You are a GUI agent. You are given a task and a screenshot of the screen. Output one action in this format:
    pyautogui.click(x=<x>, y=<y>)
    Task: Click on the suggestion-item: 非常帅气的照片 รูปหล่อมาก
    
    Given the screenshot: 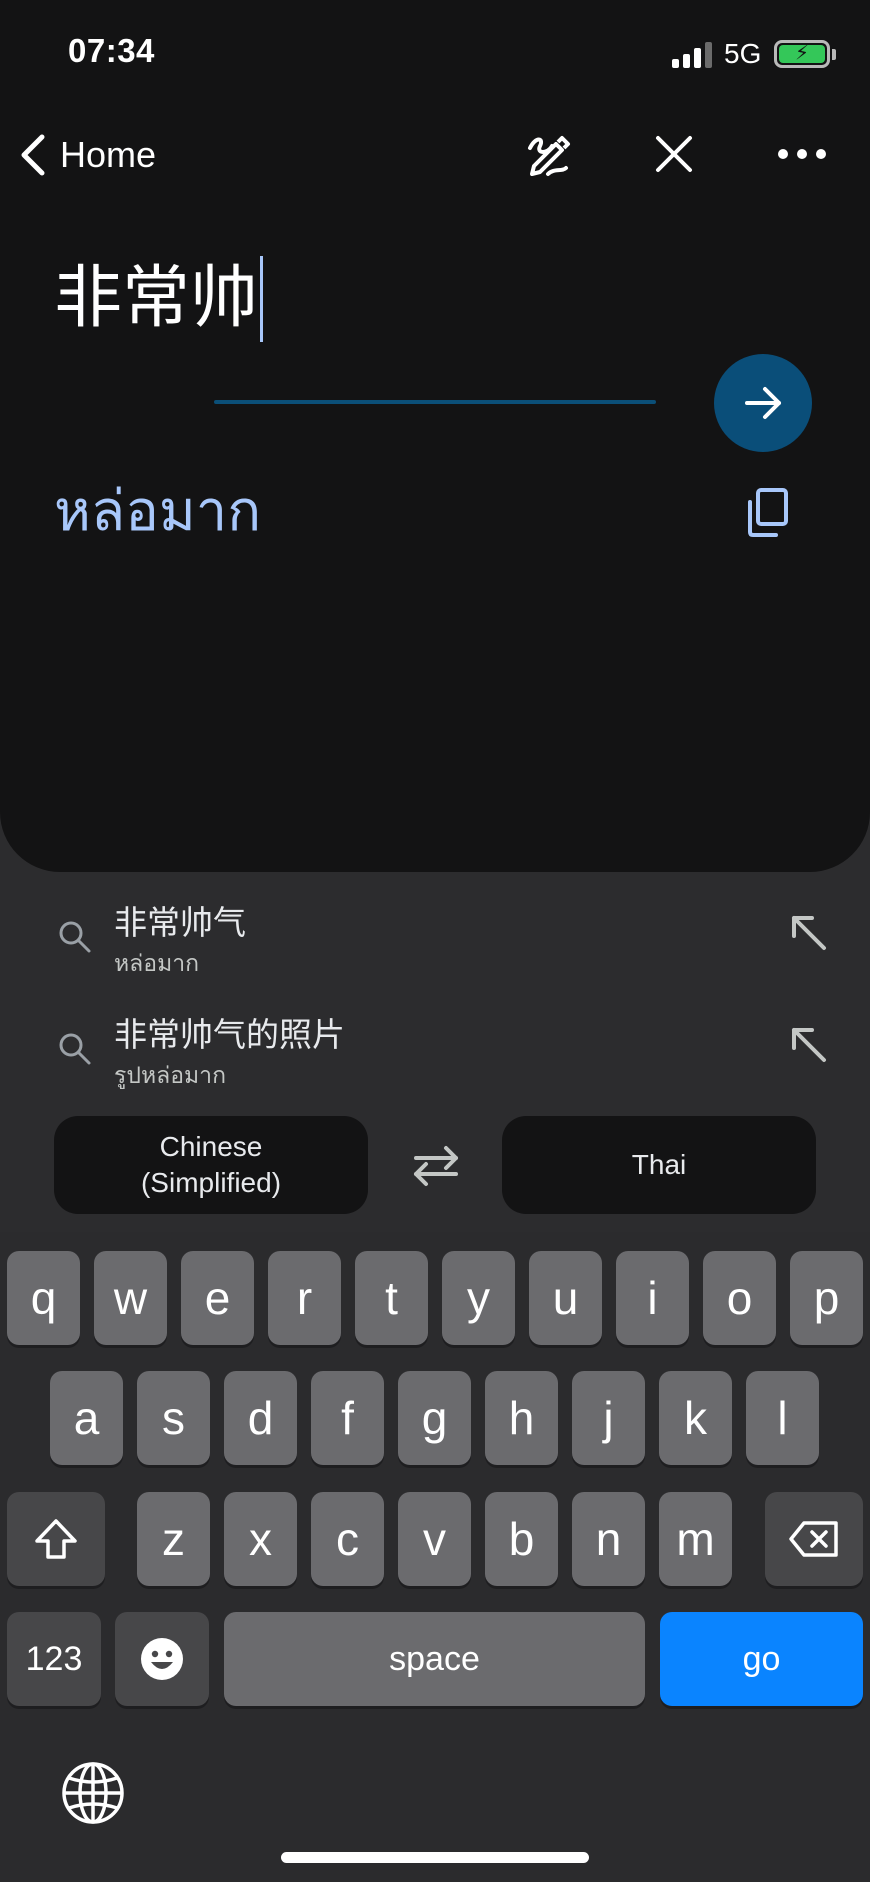 What is the action you would take?
    pyautogui.click(x=435, y=1050)
    